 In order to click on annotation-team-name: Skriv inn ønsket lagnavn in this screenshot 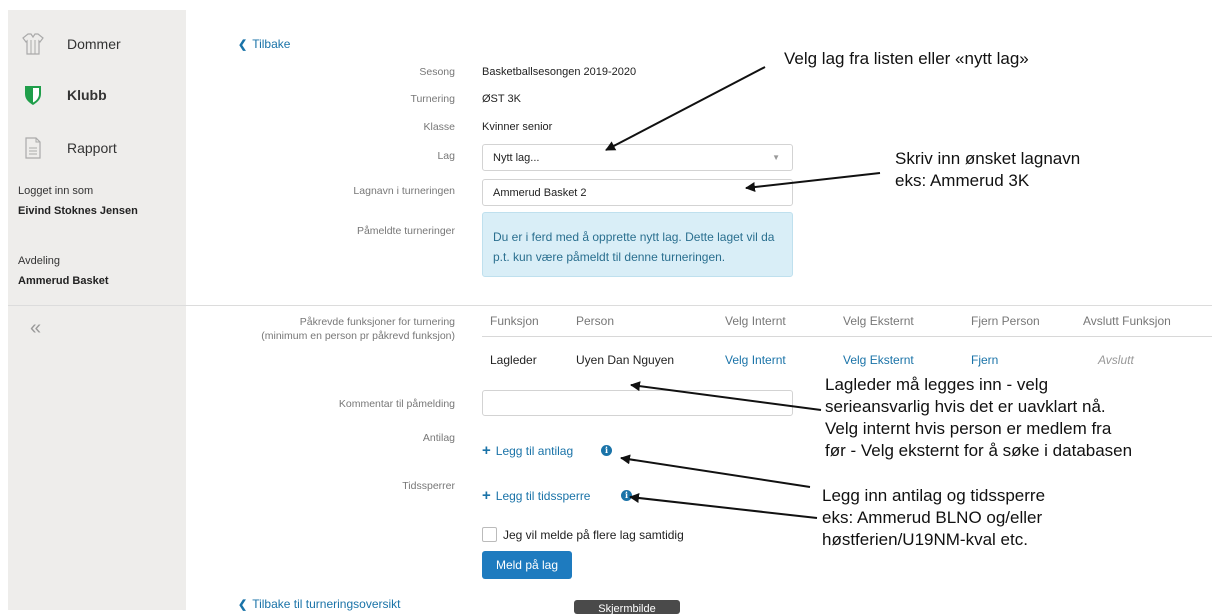, I will do `click(988, 158)`.